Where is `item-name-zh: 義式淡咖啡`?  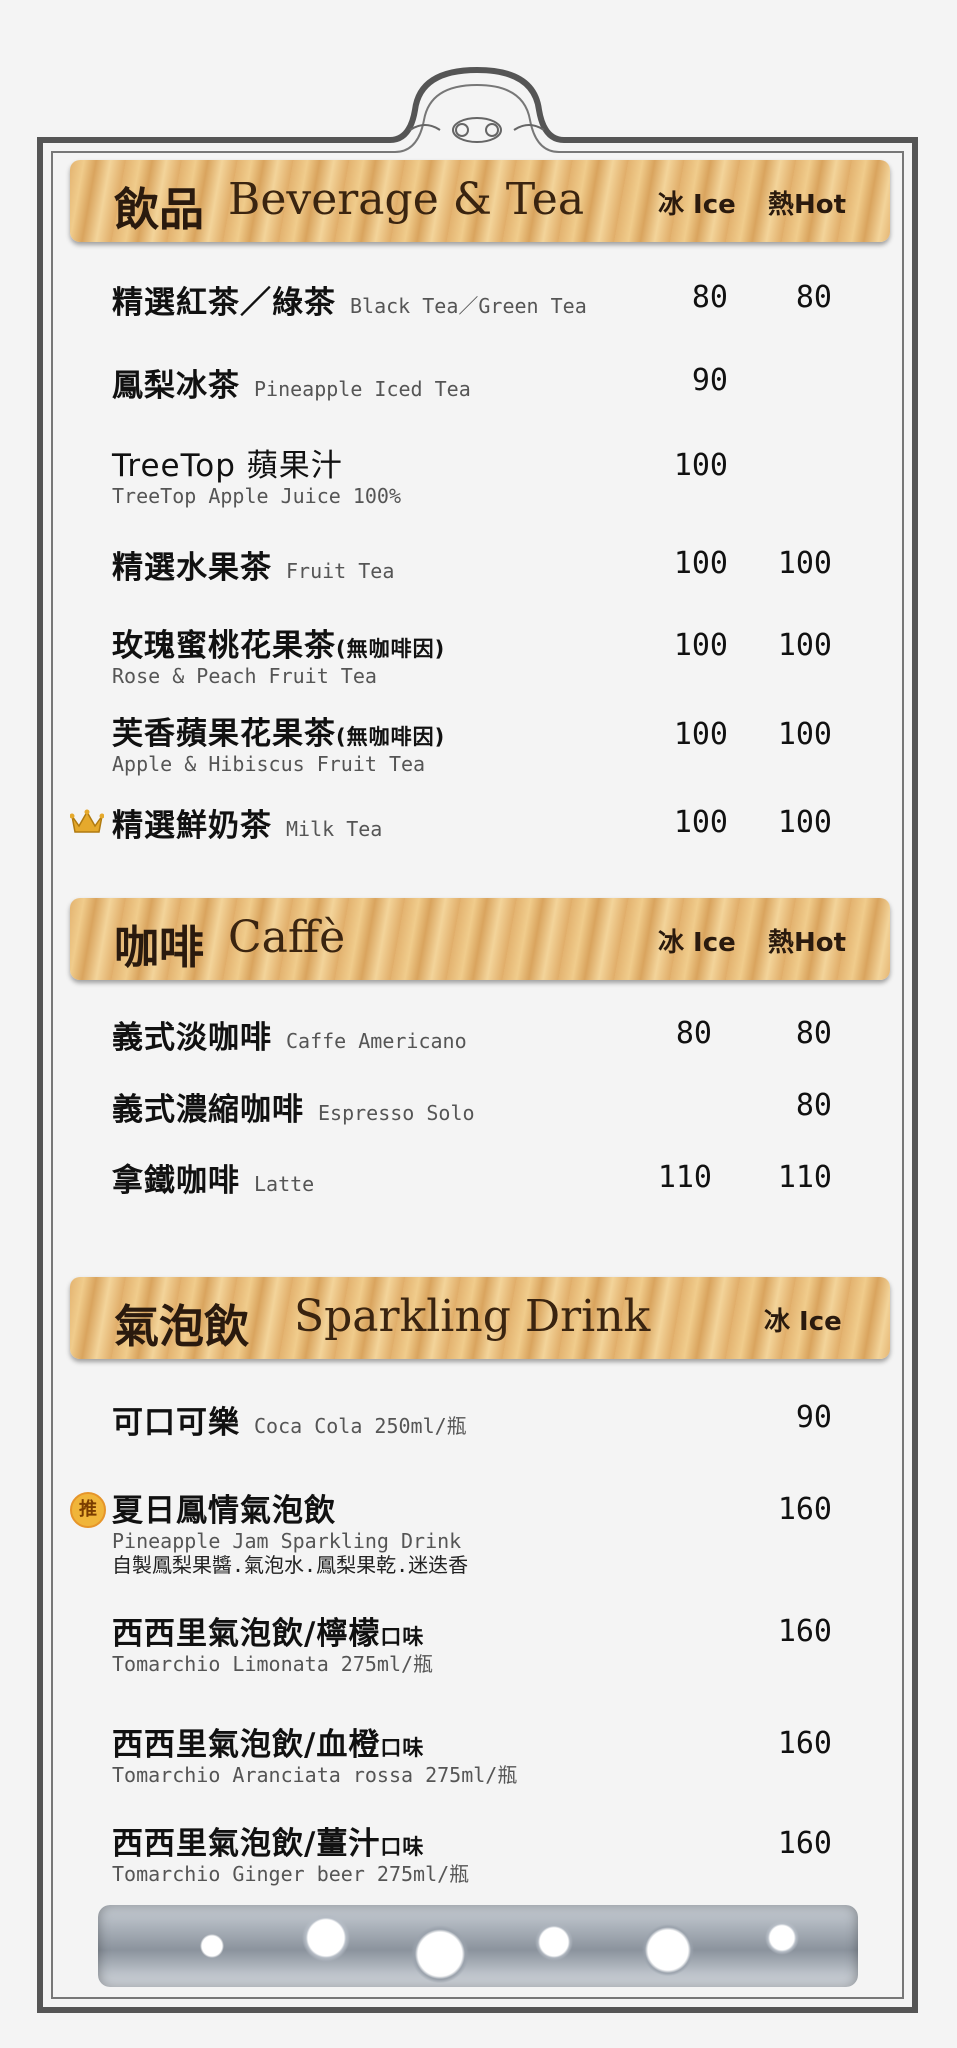
item-name-zh: 義式淡咖啡 is located at coordinates (192, 1038).